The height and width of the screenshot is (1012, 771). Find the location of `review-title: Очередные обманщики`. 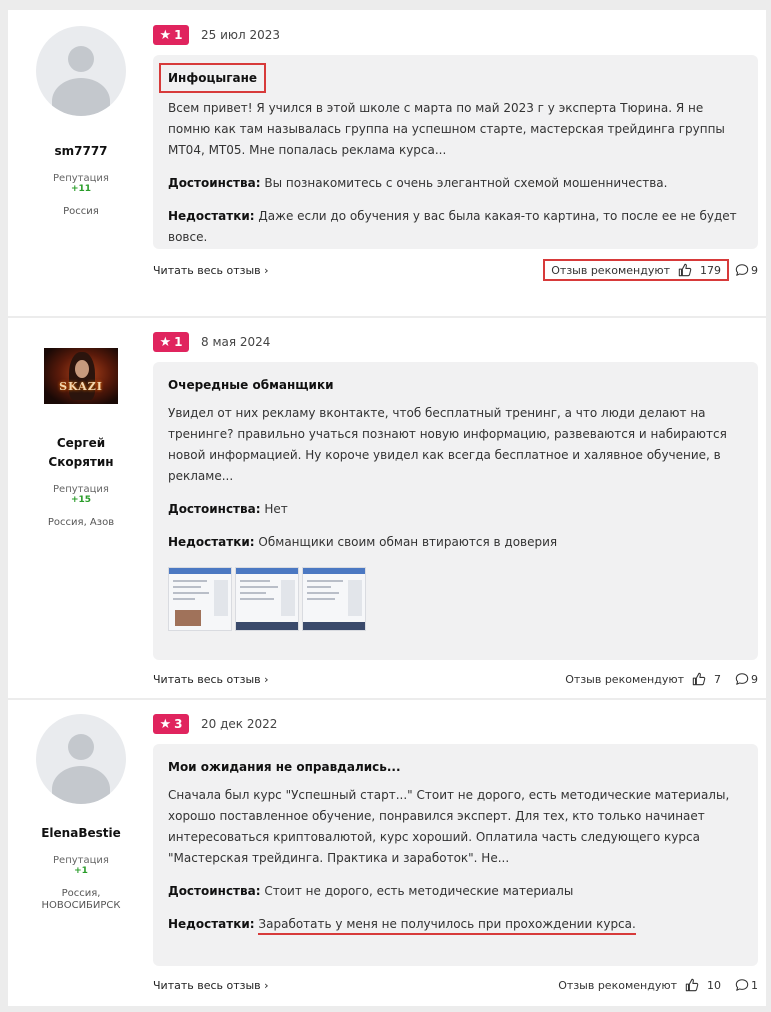

review-title: Очередные обманщики is located at coordinates (251, 385).